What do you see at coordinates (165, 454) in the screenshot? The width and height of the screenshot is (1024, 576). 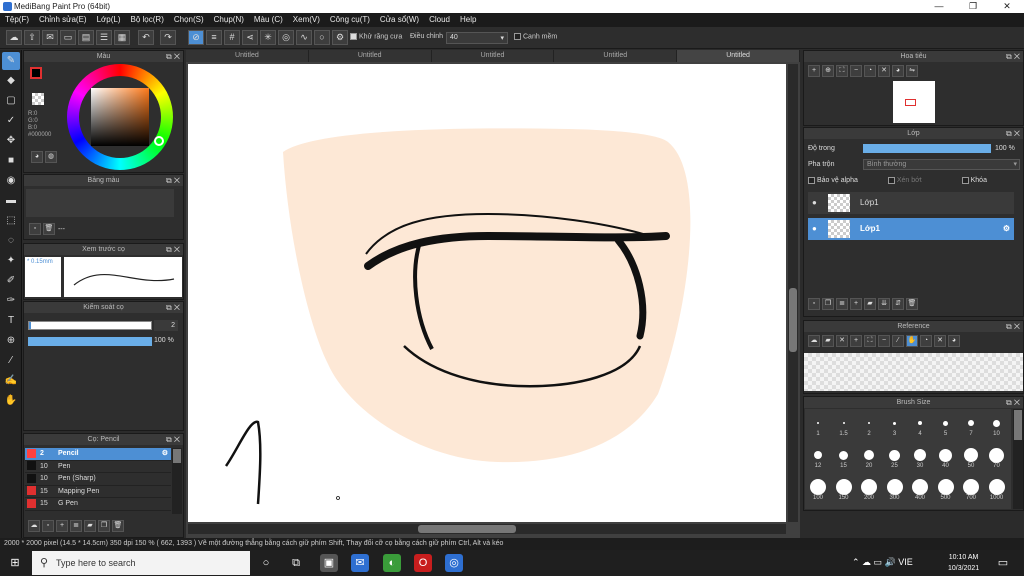 I see `gear-icon: ⚙` at bounding box center [165, 454].